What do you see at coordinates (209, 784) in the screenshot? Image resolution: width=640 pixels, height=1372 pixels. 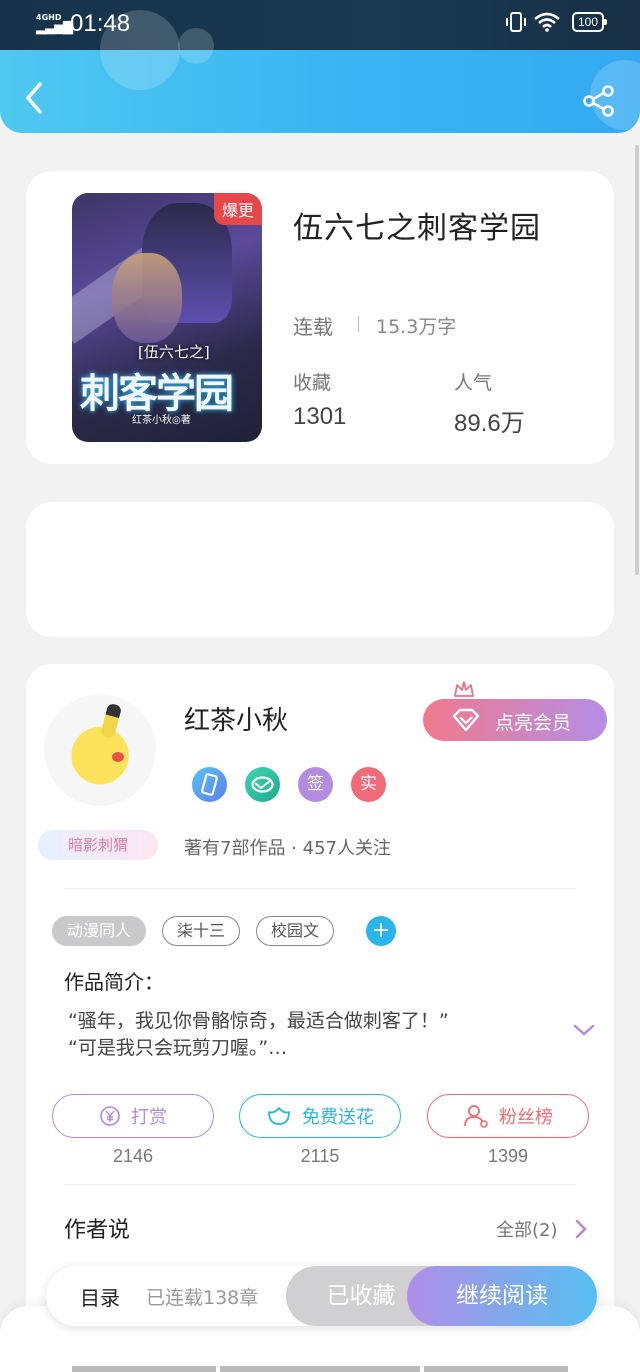 I see `phone-badge-icon` at bounding box center [209, 784].